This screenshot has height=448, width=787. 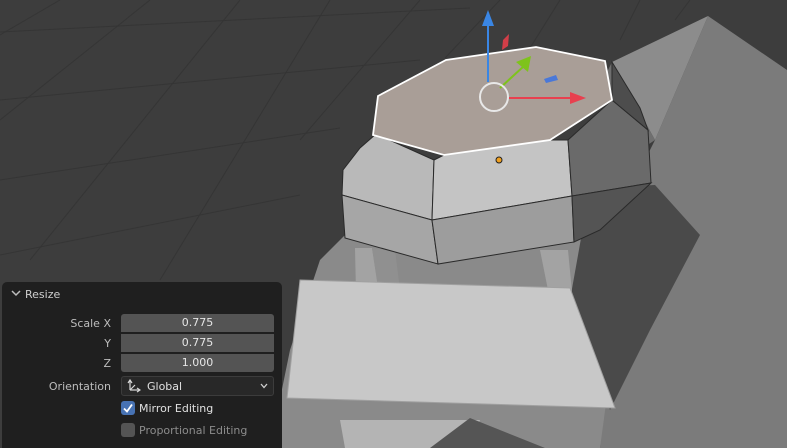 What do you see at coordinates (197, 386) in the screenshot?
I see `orientation-dropdown: Global` at bounding box center [197, 386].